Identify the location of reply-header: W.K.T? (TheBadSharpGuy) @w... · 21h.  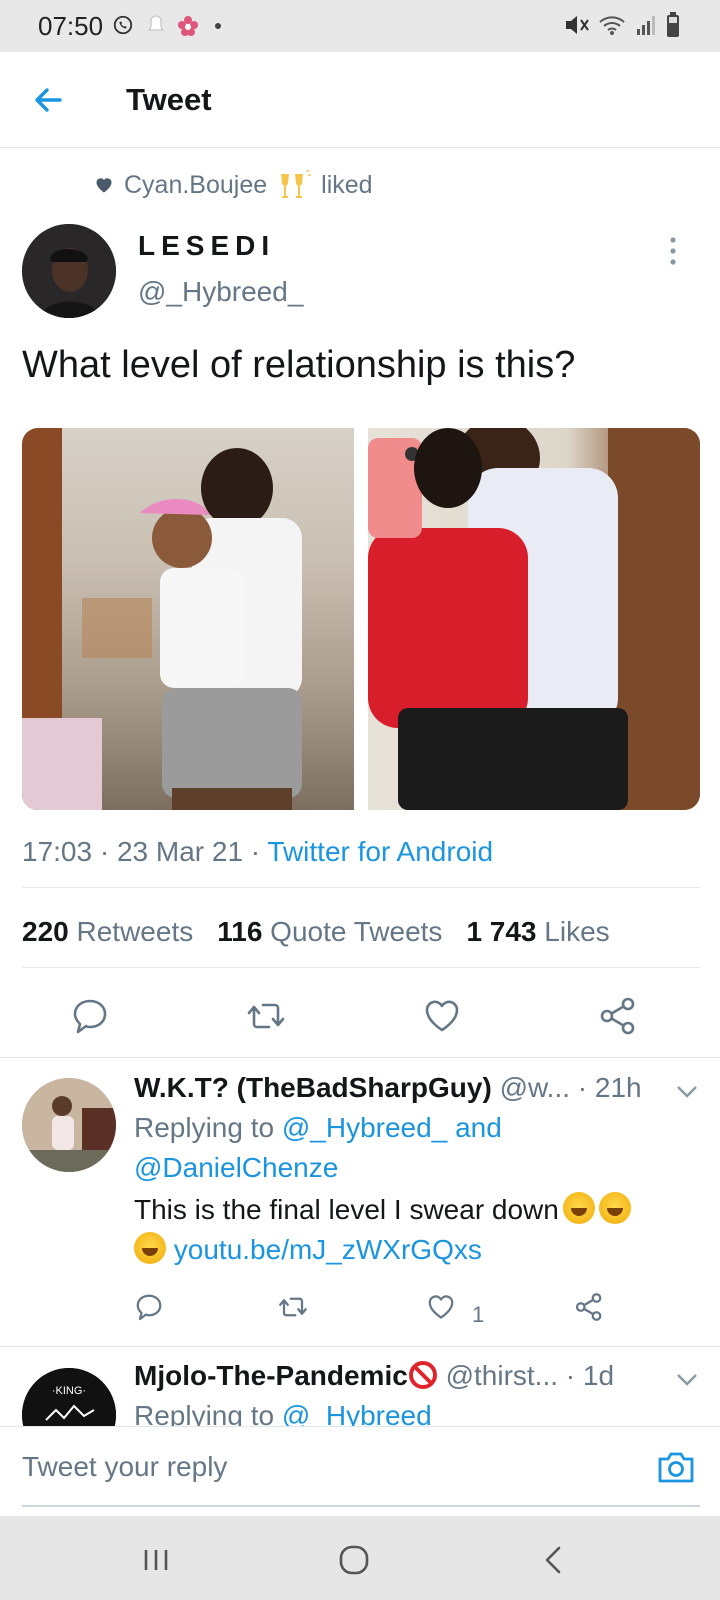
(388, 1088).